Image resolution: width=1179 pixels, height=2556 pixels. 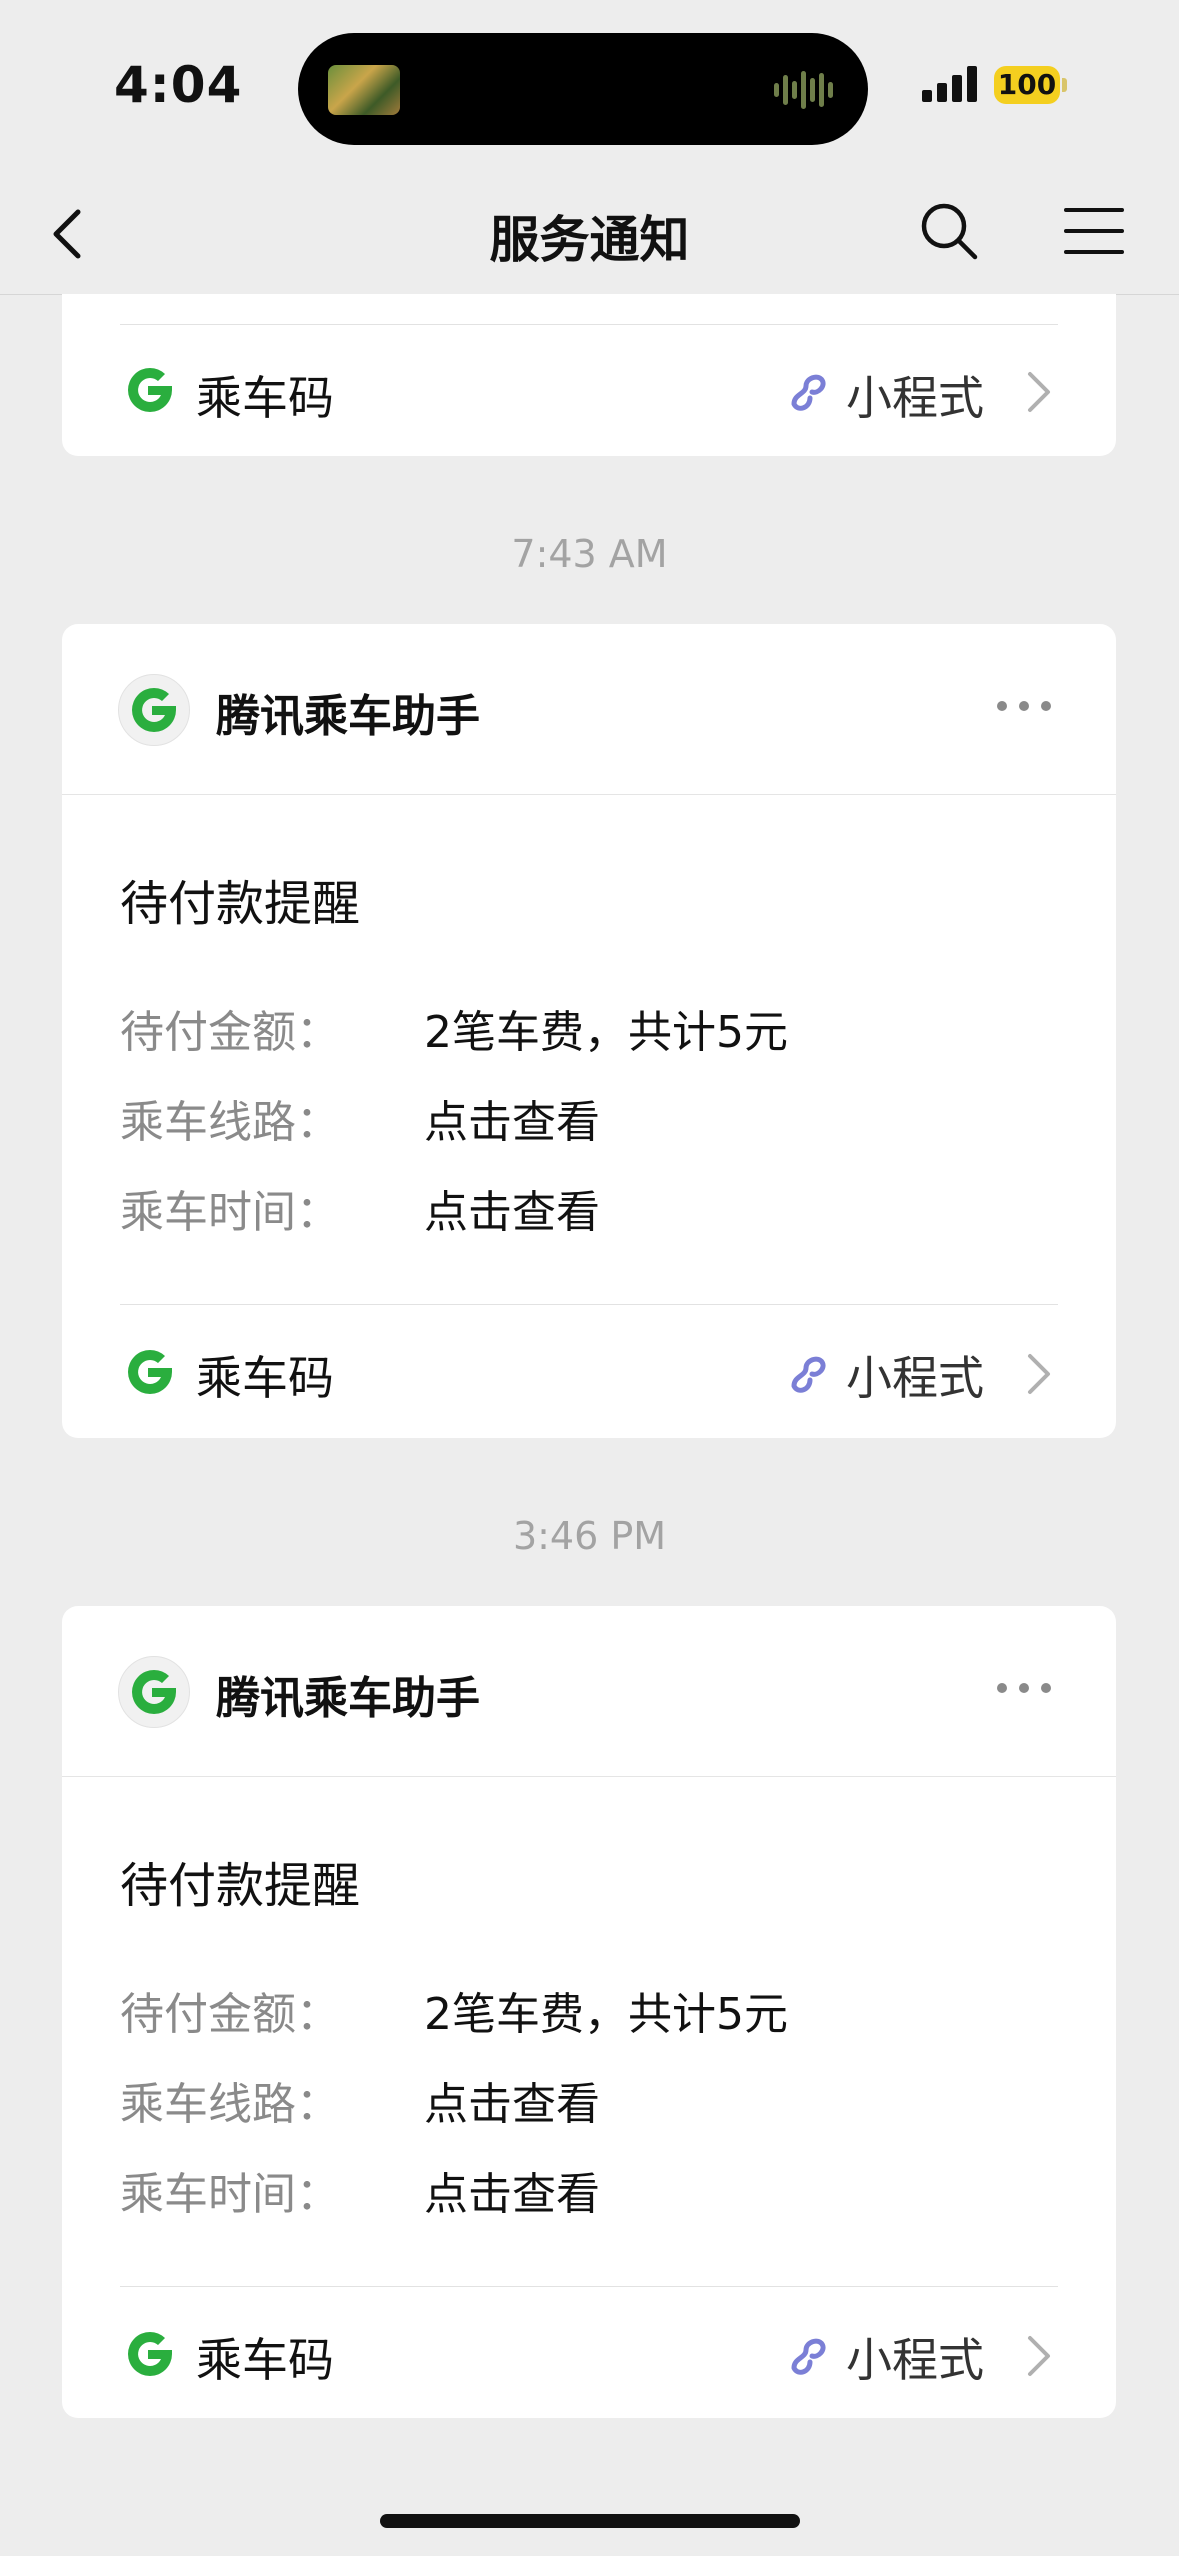 What do you see at coordinates (589, 240) in the screenshot?
I see `page-title: 服务通知` at bounding box center [589, 240].